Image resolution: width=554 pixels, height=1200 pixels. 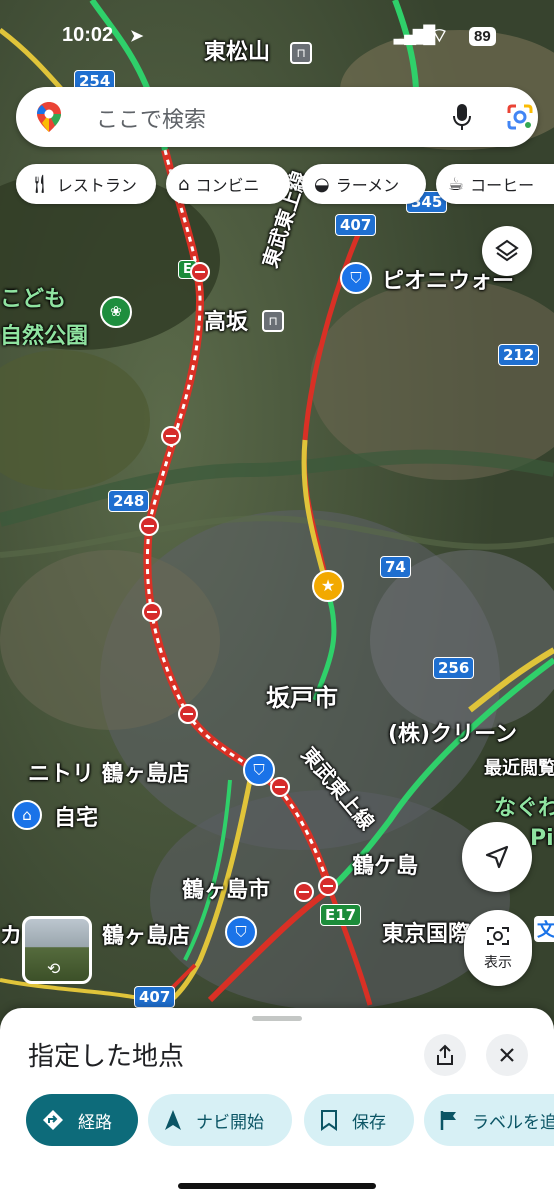 I want to click on chip-convenience-store: ⌂ コンビニ, so click(x=228, y=184).